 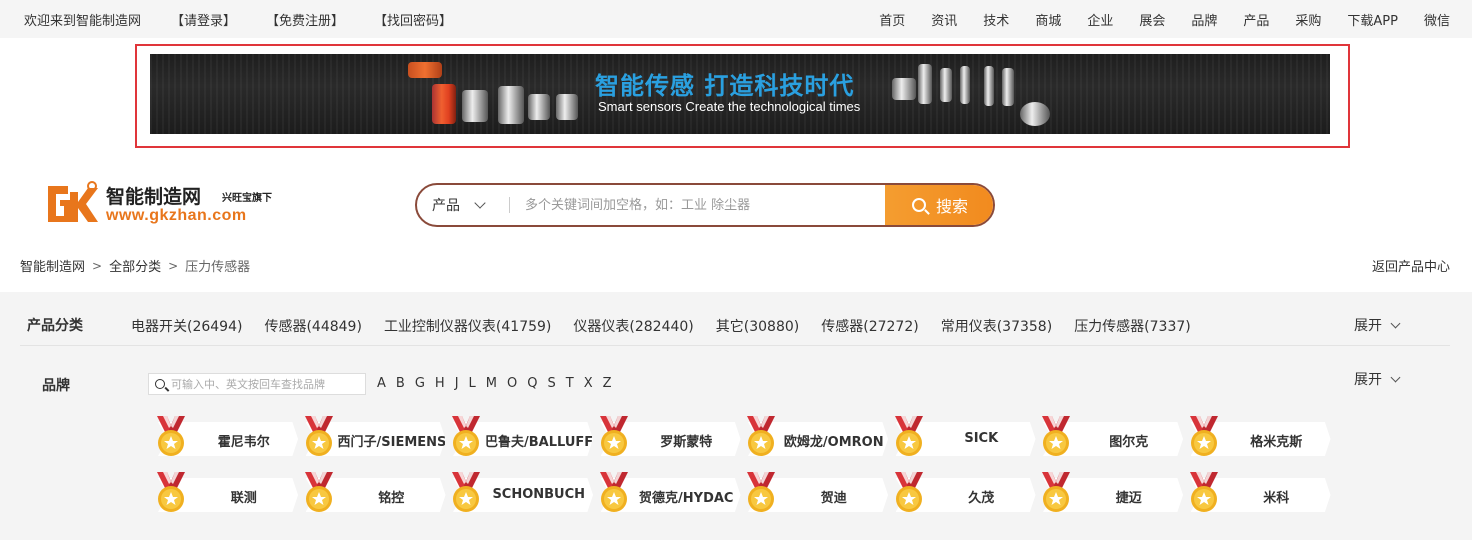 What do you see at coordinates (607, 383) in the screenshot?
I see `letter-filter: Z` at bounding box center [607, 383].